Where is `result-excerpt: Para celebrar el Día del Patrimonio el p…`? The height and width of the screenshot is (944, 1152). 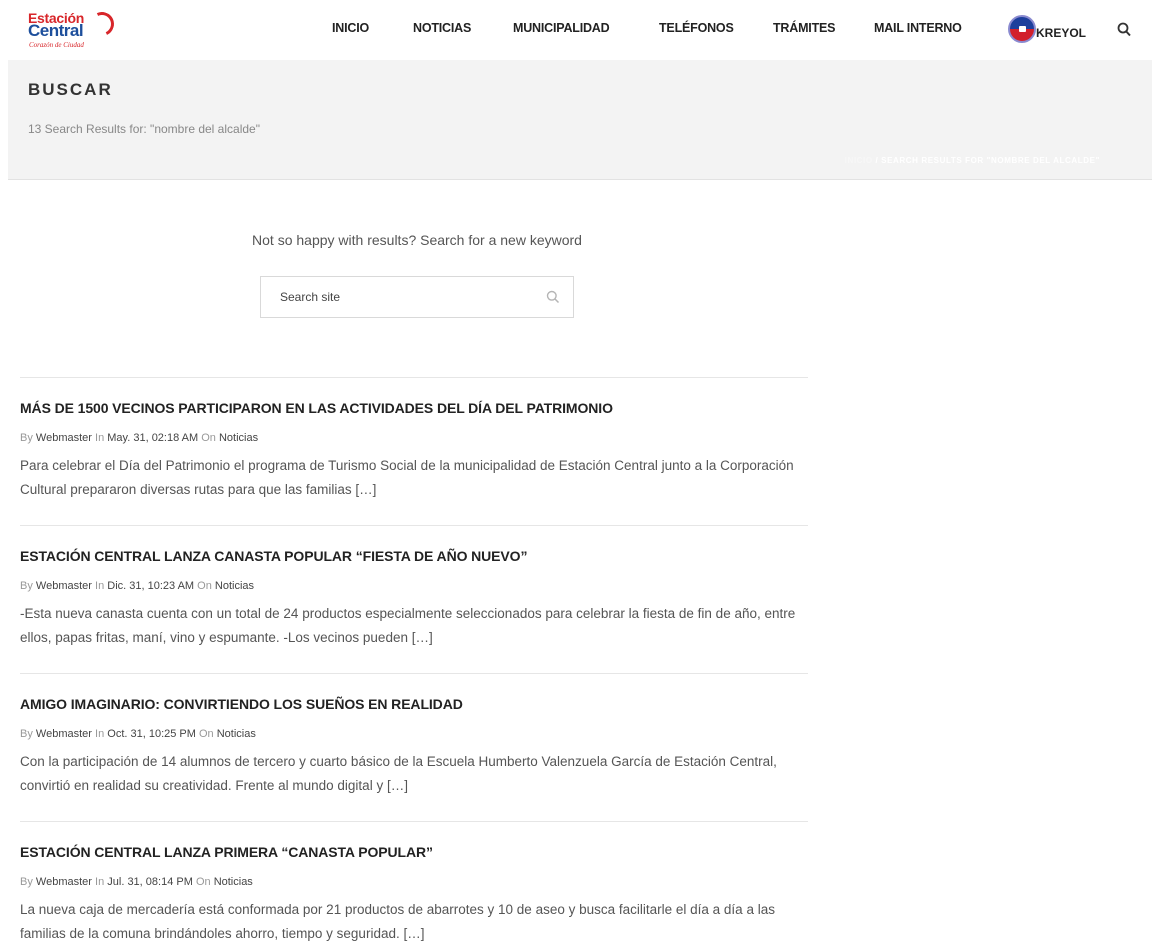 result-excerpt: Para celebrar el Día del Patrimonio el p… is located at coordinates (407, 477).